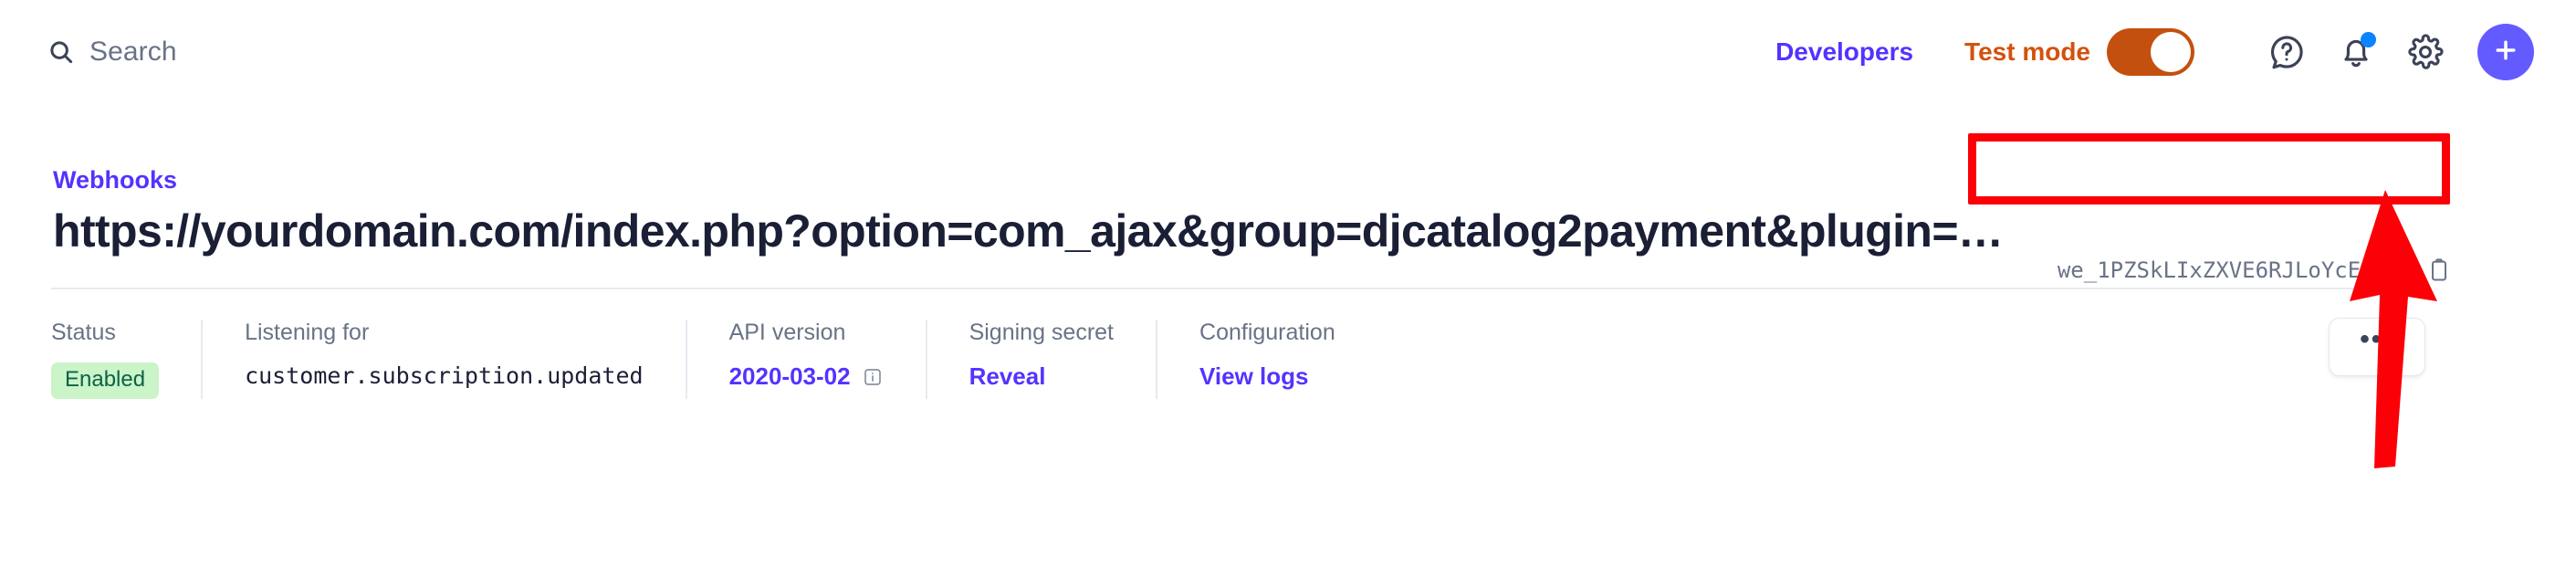 The height and width of the screenshot is (577, 2576). Describe the element at coordinates (127, 359) in the screenshot. I see `meta-column-status: Status Enabled` at that location.